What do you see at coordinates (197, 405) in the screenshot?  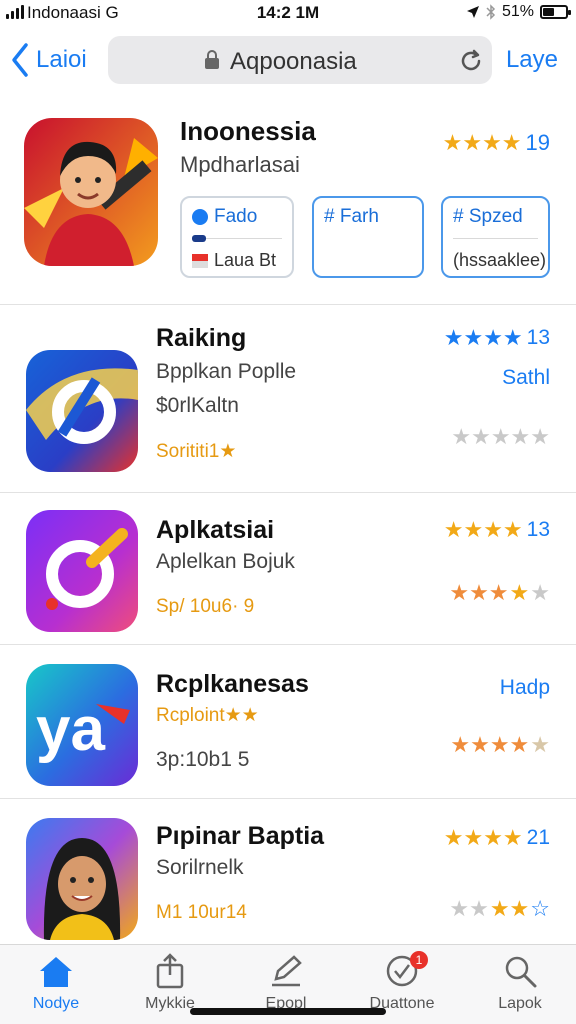 I see `app-detail: $0rlKaltn` at bounding box center [197, 405].